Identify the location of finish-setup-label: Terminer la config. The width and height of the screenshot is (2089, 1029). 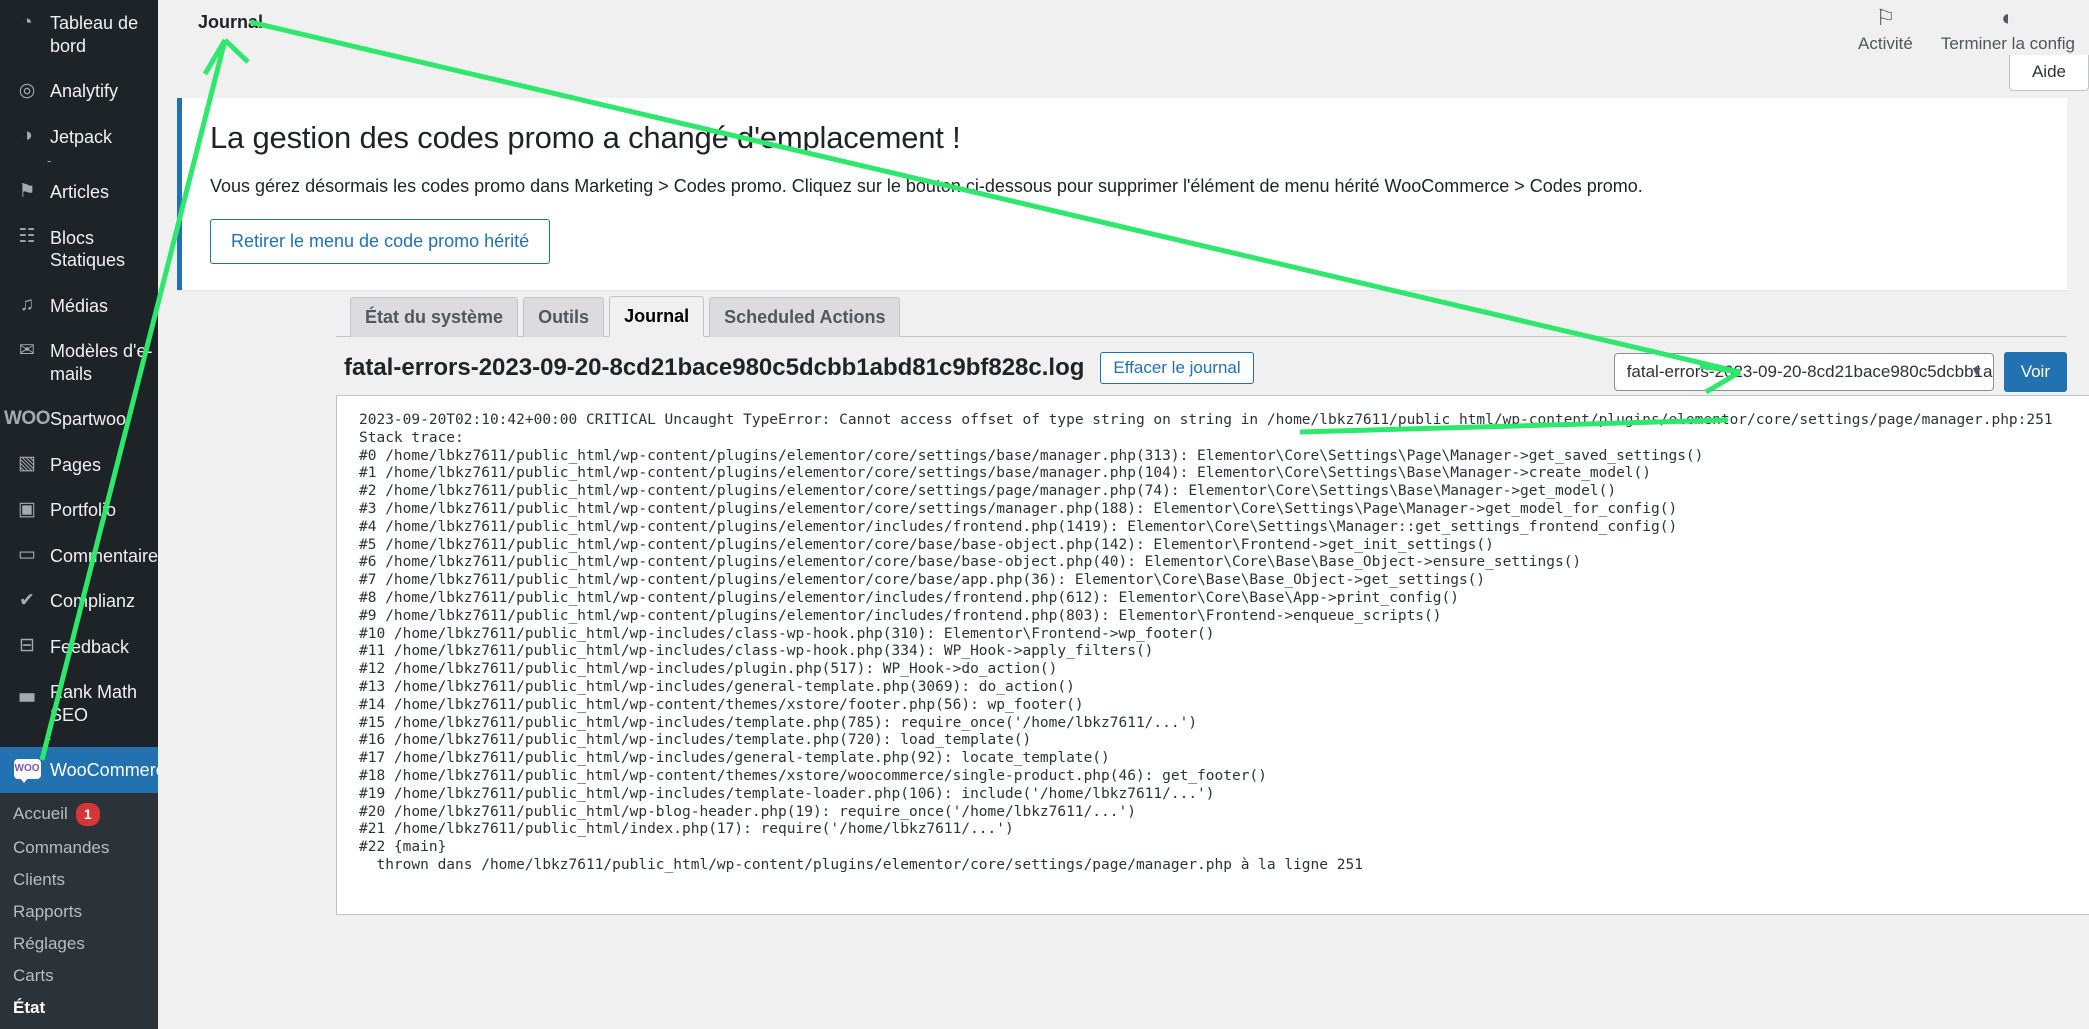
(2007, 43).